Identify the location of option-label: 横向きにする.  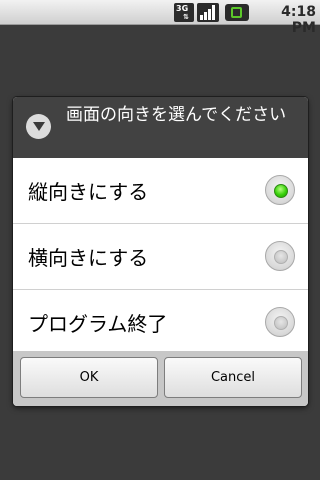
(88, 258).